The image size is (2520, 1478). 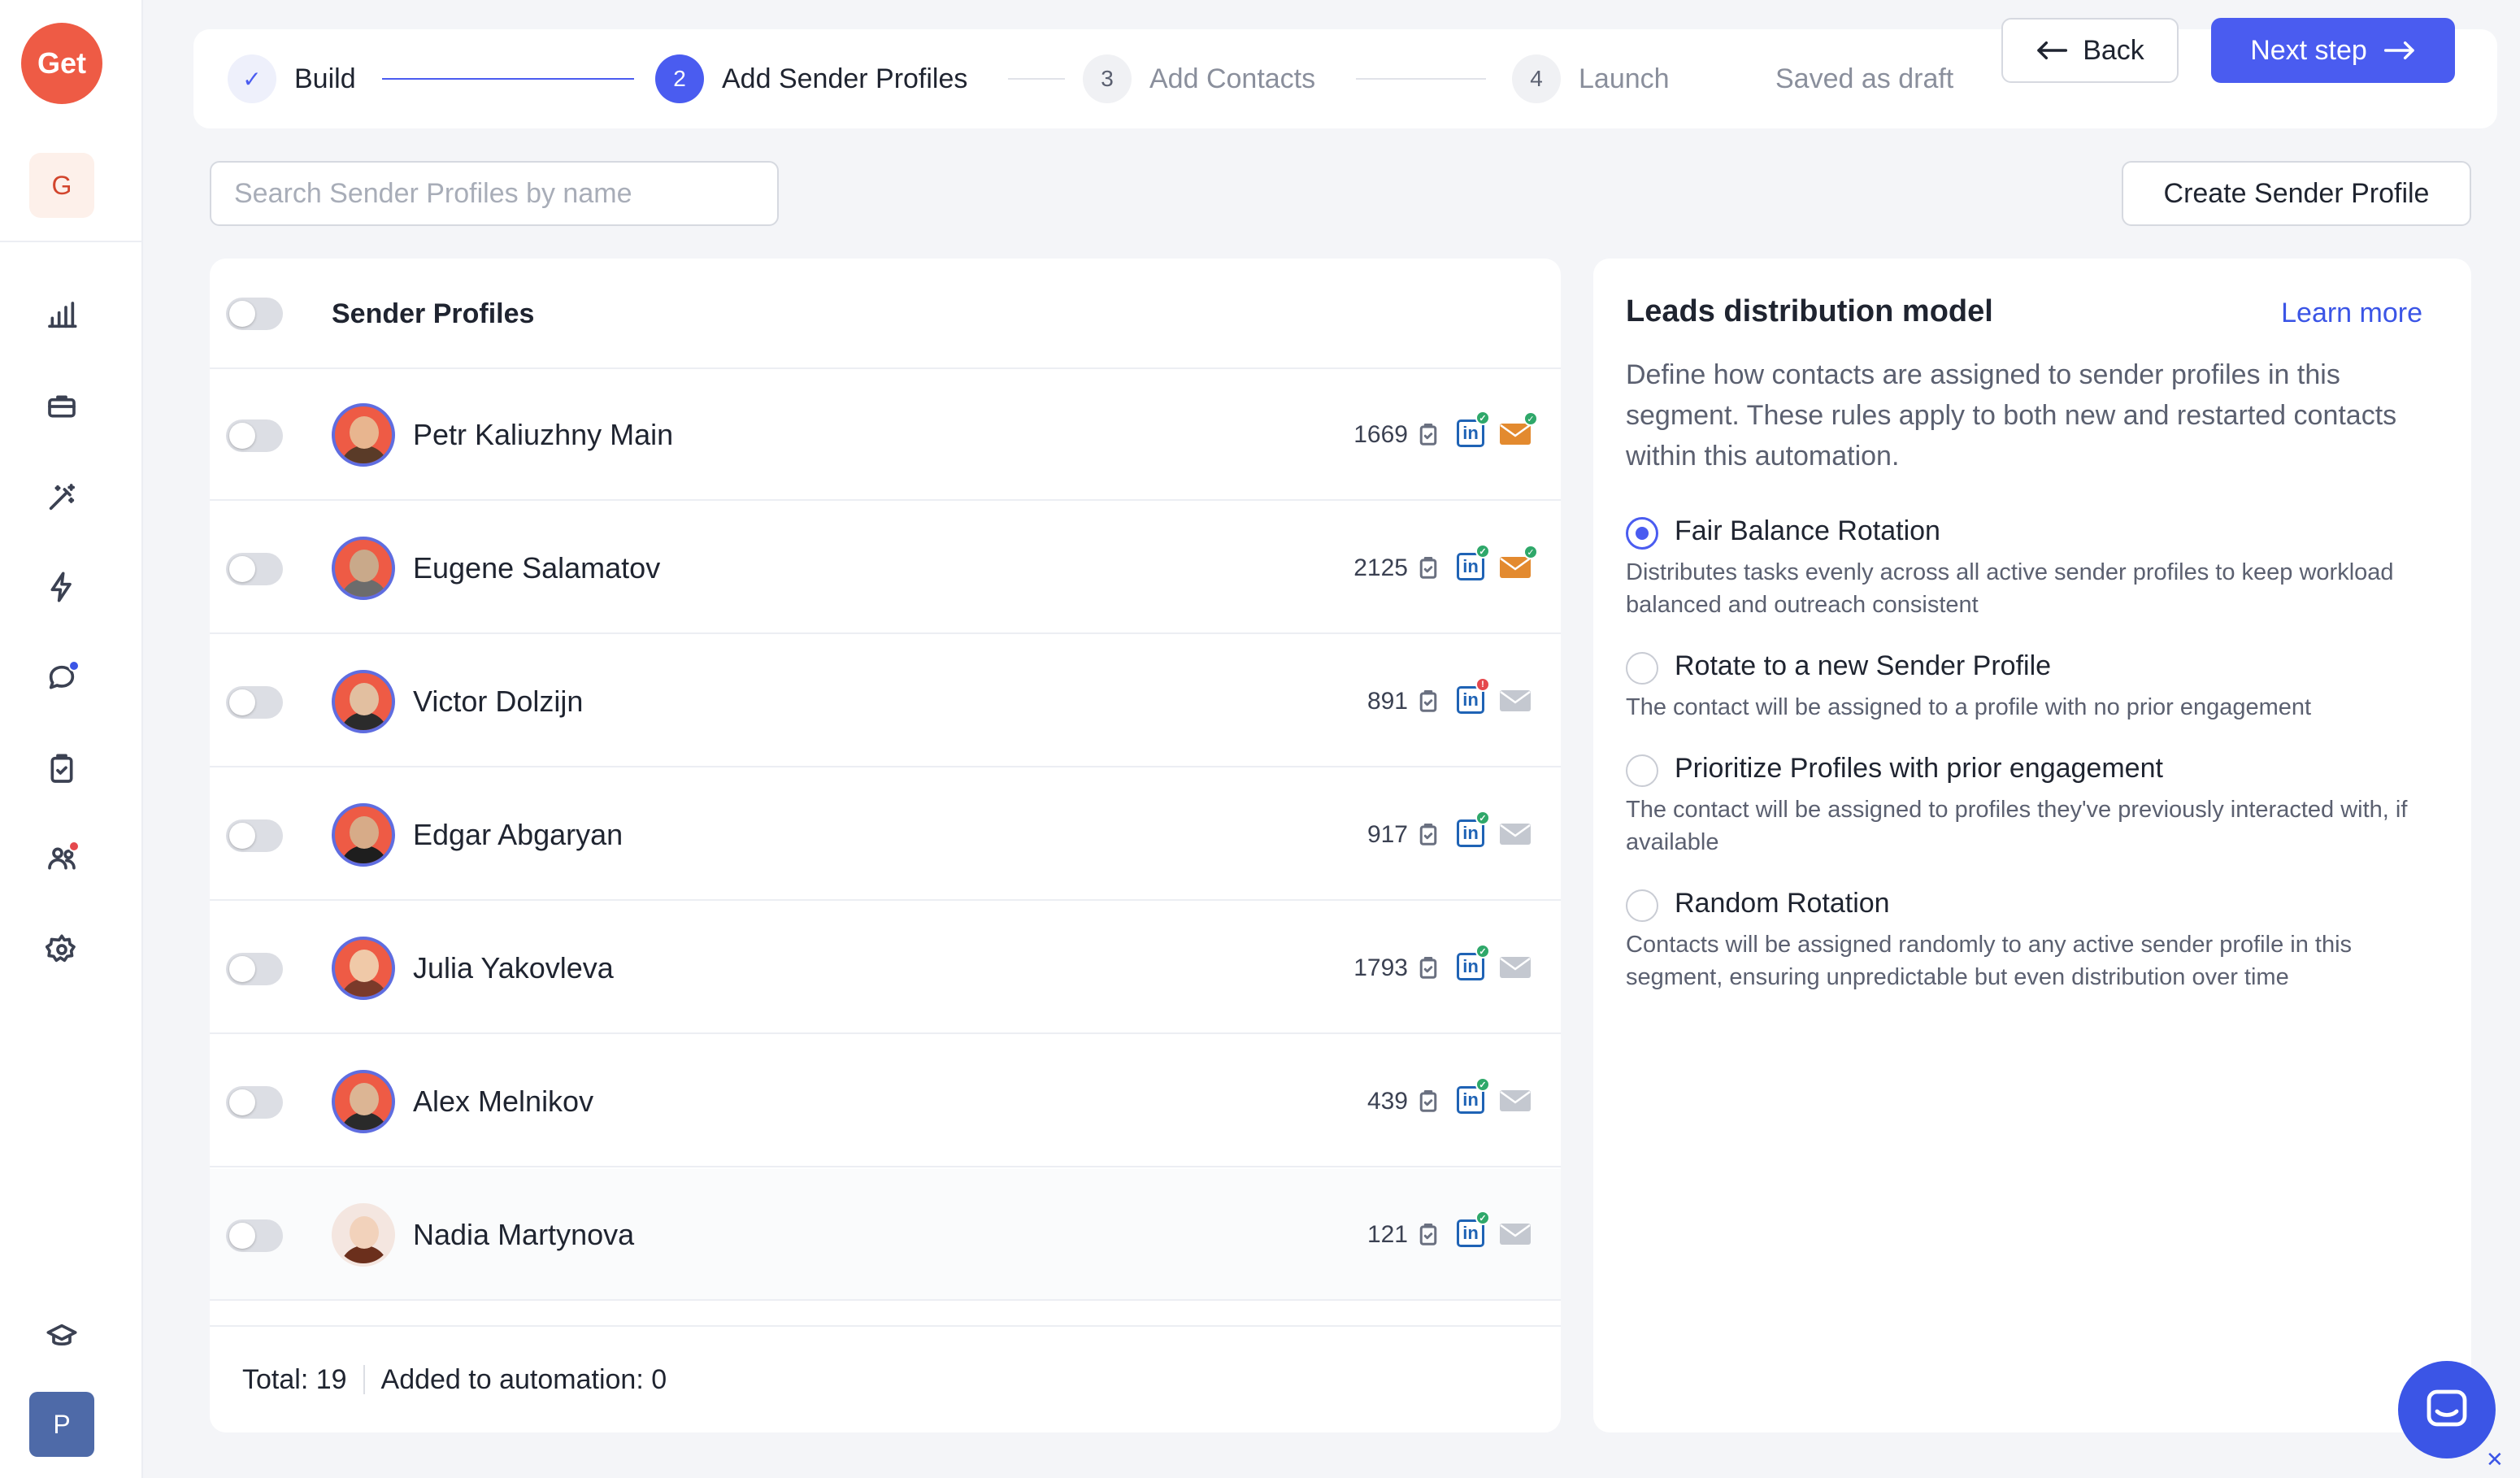 What do you see at coordinates (518, 835) in the screenshot?
I see `profile-name: Edgar Abgaryan` at bounding box center [518, 835].